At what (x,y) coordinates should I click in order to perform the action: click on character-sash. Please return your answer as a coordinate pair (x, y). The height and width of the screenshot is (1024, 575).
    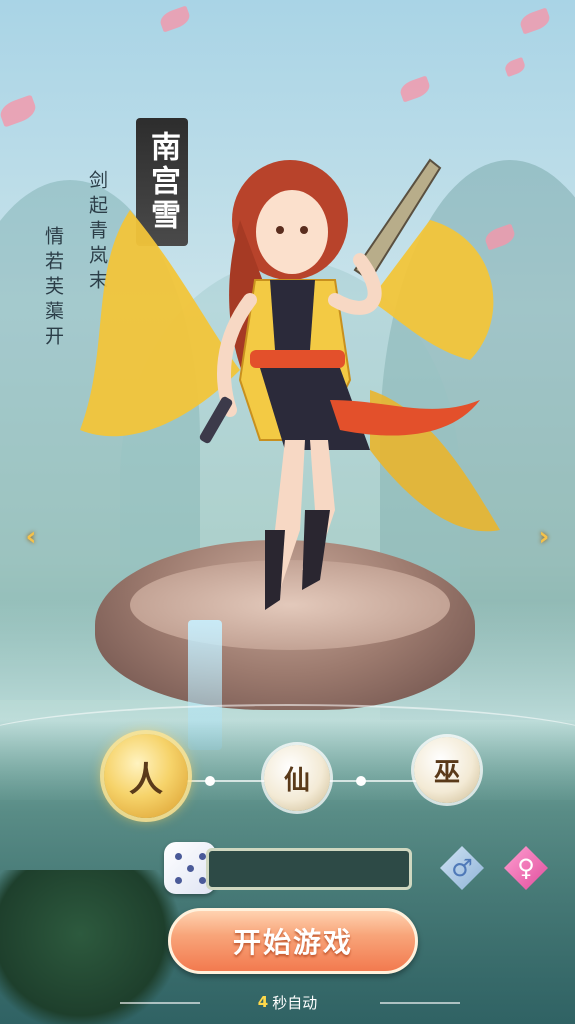
    Looking at the image, I should click on (297, 359).